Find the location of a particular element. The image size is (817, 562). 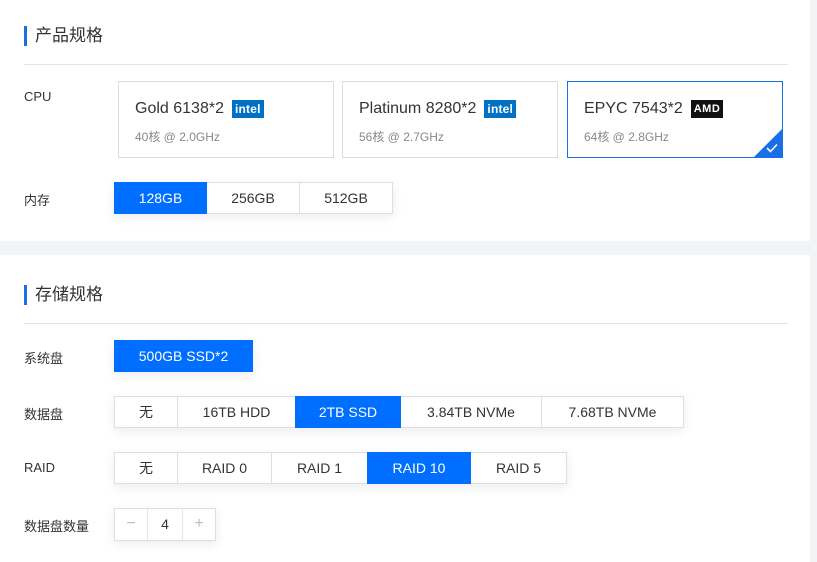

disk-count-label: 数据盘数量 is located at coordinates (57, 526).